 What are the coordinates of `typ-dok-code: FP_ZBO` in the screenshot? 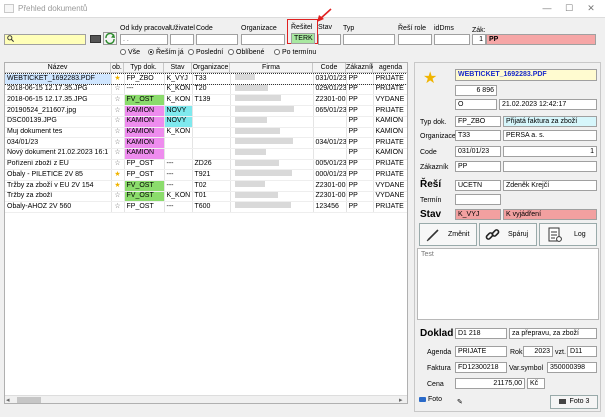 It's located at (478, 121).